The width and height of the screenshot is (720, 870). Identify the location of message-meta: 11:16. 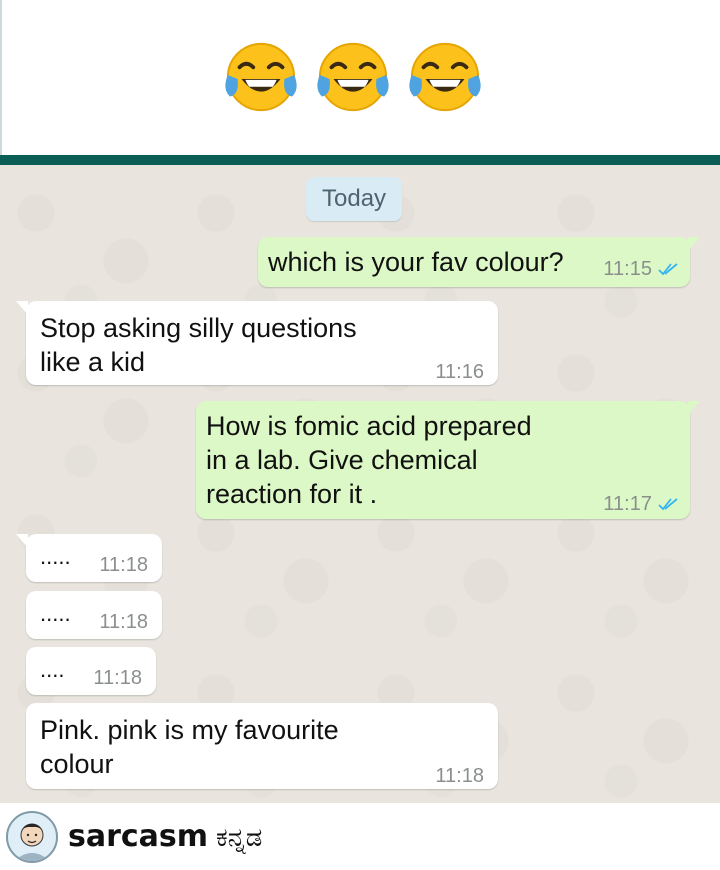
(459, 372).